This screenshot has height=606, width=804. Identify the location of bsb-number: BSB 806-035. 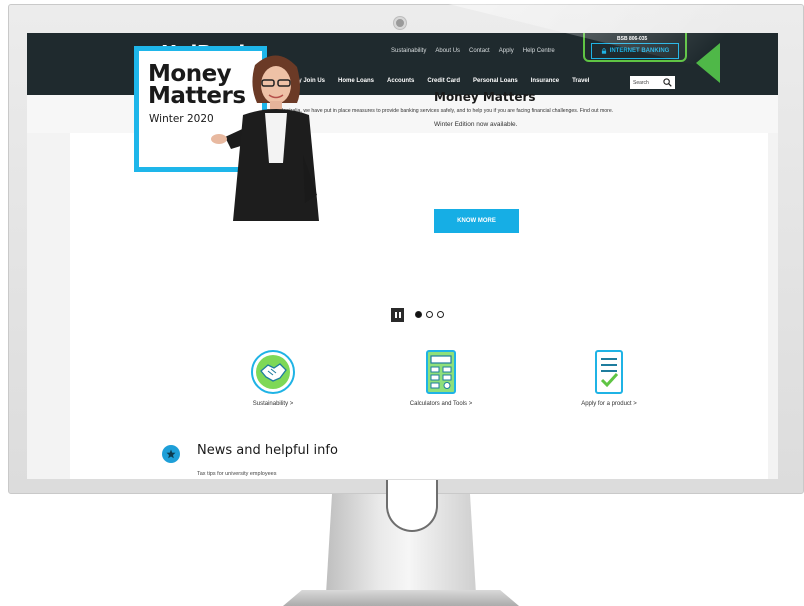
(632, 39).